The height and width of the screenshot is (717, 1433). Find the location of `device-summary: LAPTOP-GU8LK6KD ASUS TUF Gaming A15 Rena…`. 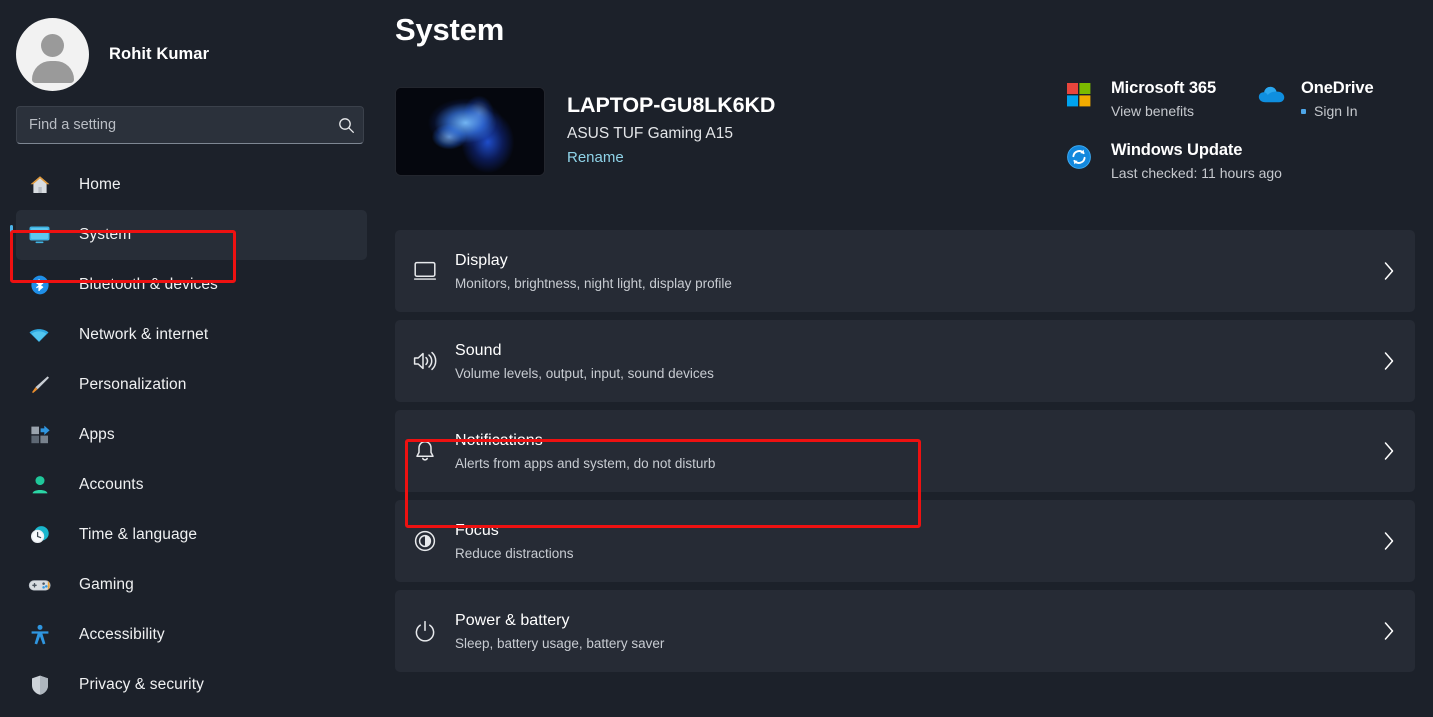

device-summary: LAPTOP-GU8LK6KD ASUS TUF Gaming A15 Rena… is located at coordinates (911, 130).